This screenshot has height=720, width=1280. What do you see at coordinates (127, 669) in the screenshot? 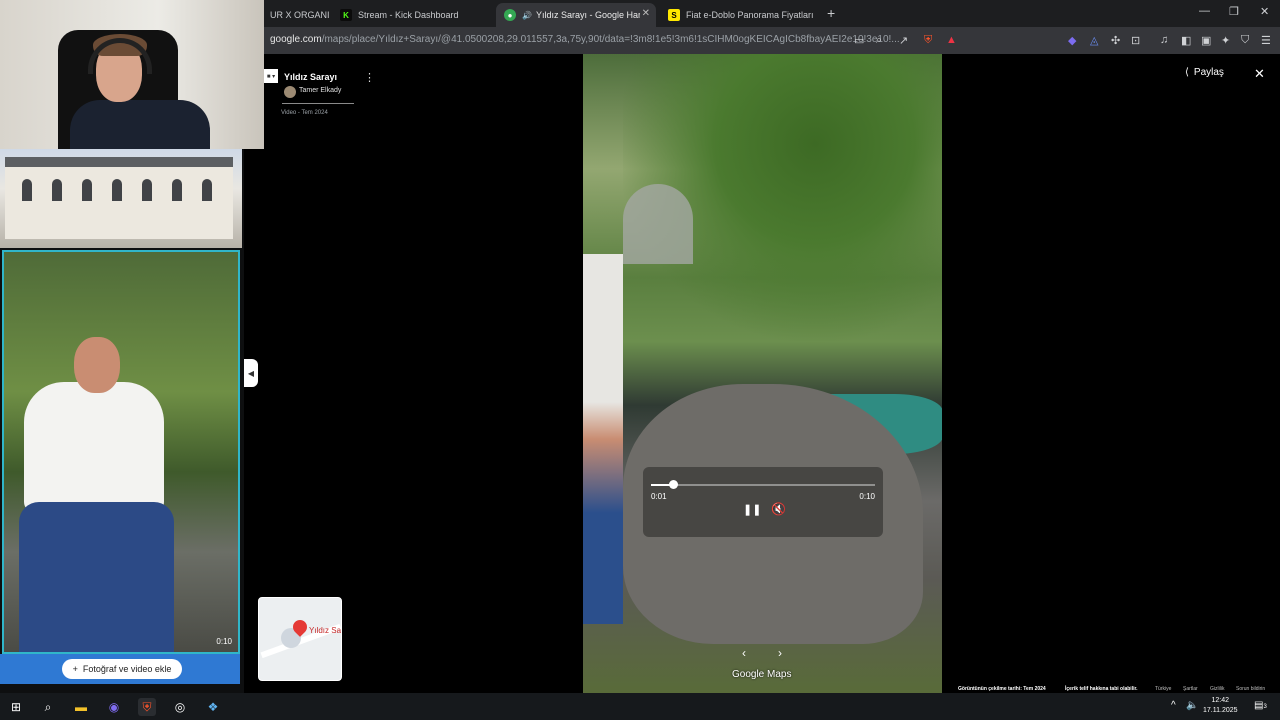
I see `add-photo-label: Fotoğraf ve video ekle` at bounding box center [127, 669].